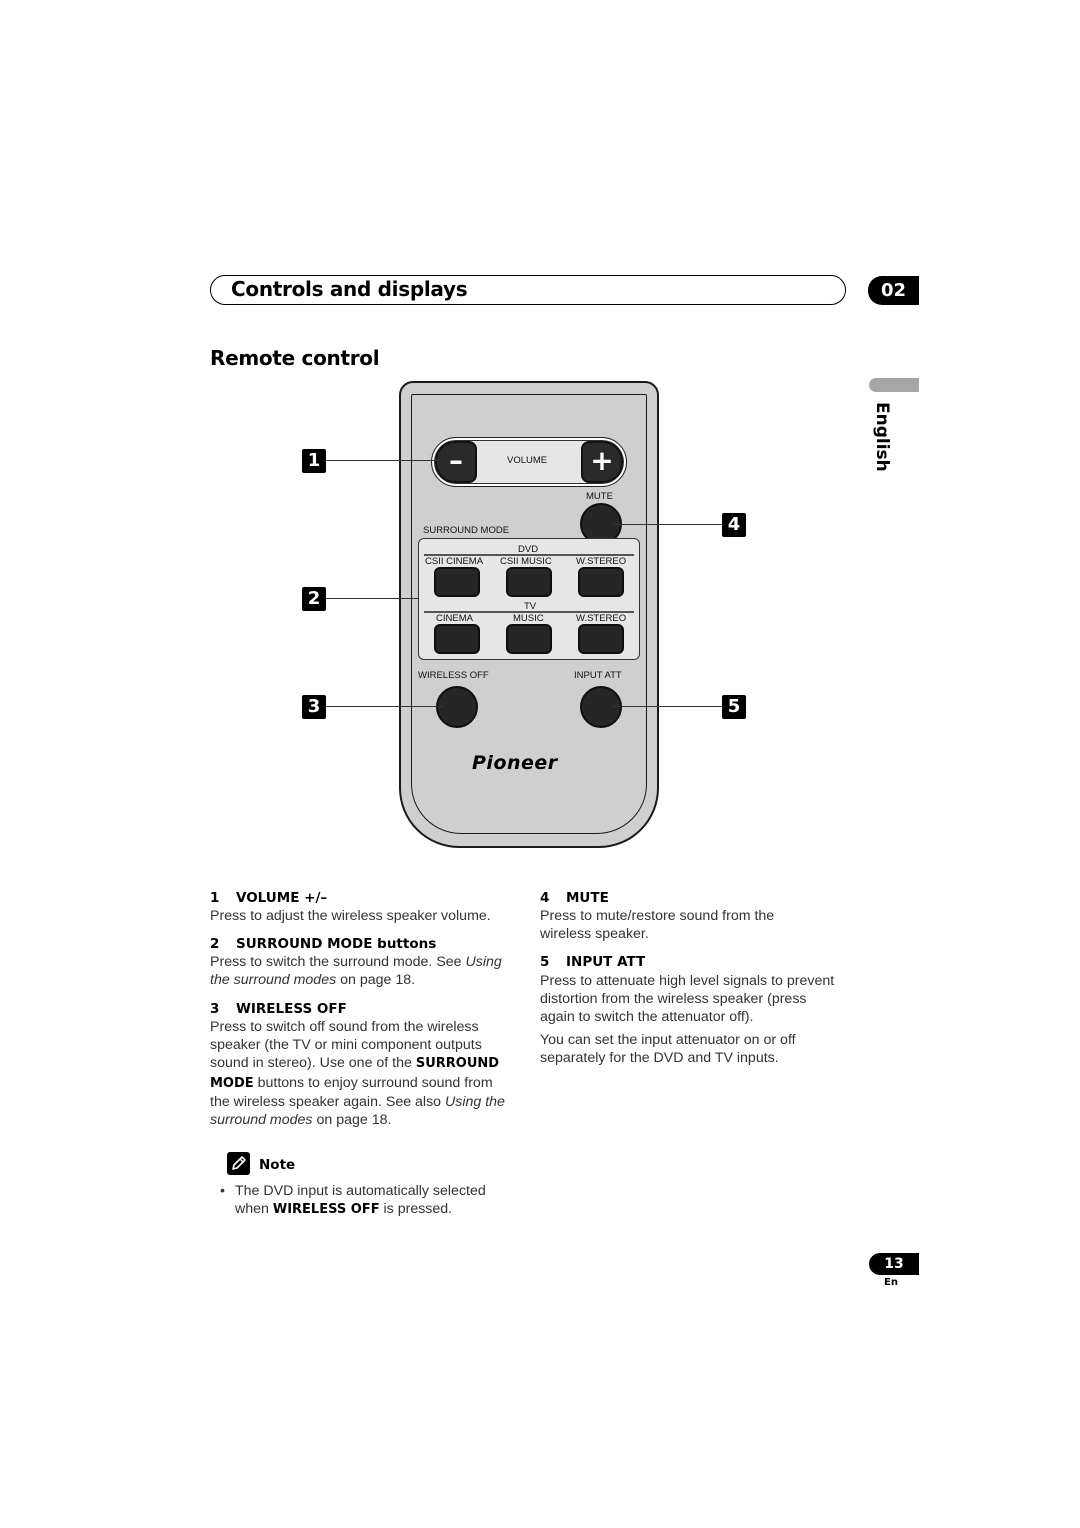 The height and width of the screenshot is (1528, 1080). Describe the element at coordinates (323, 944) in the screenshot. I see `item-2-heading: 2 SURROUND MODE buttons` at that location.